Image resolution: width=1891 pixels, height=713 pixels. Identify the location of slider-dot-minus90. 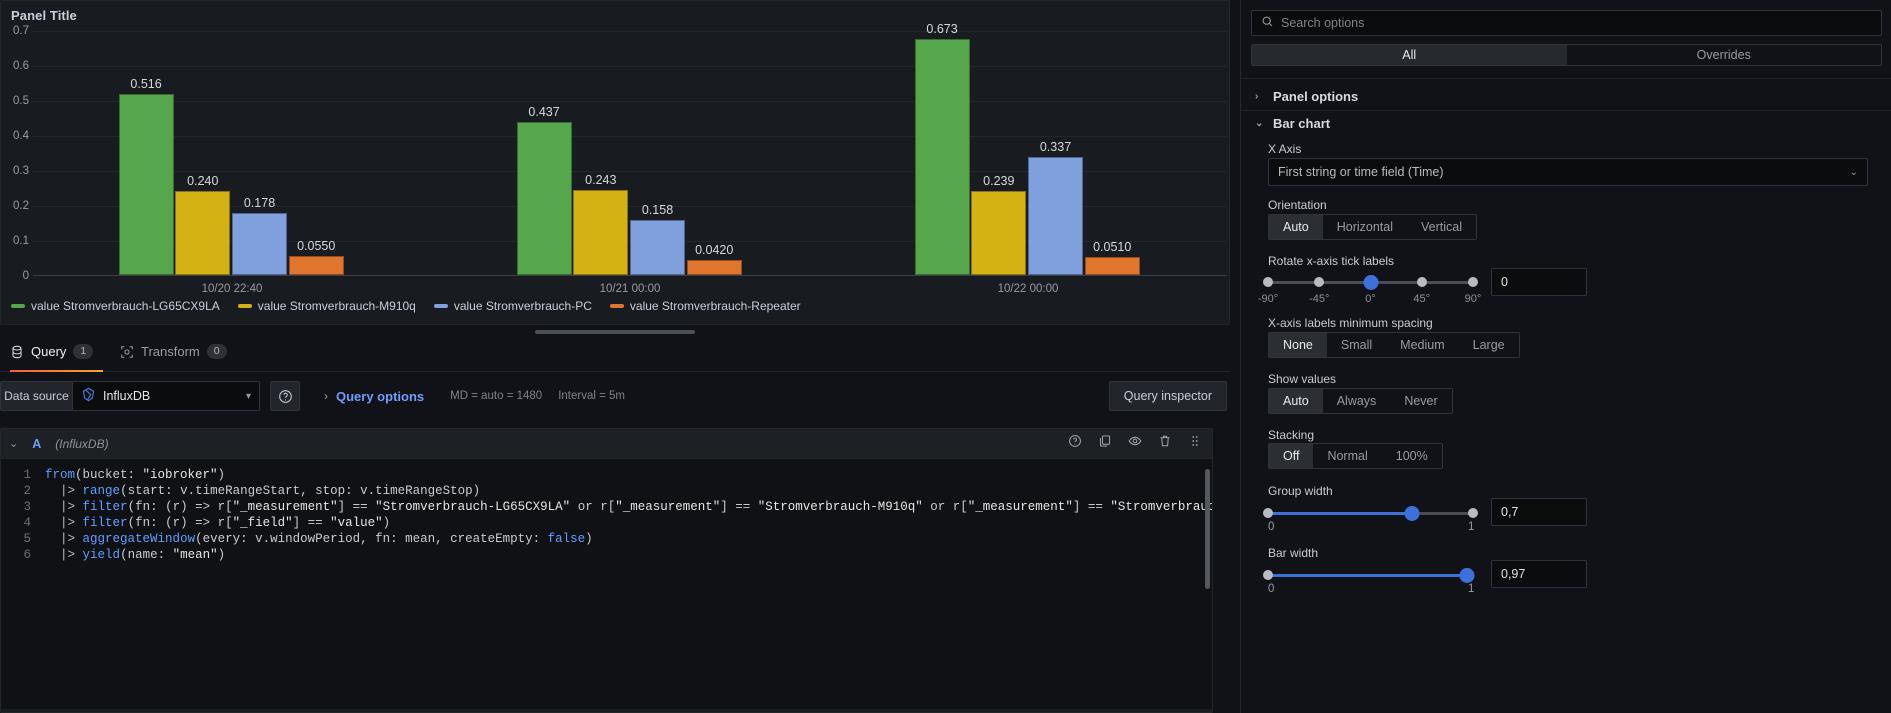
(1268, 282).